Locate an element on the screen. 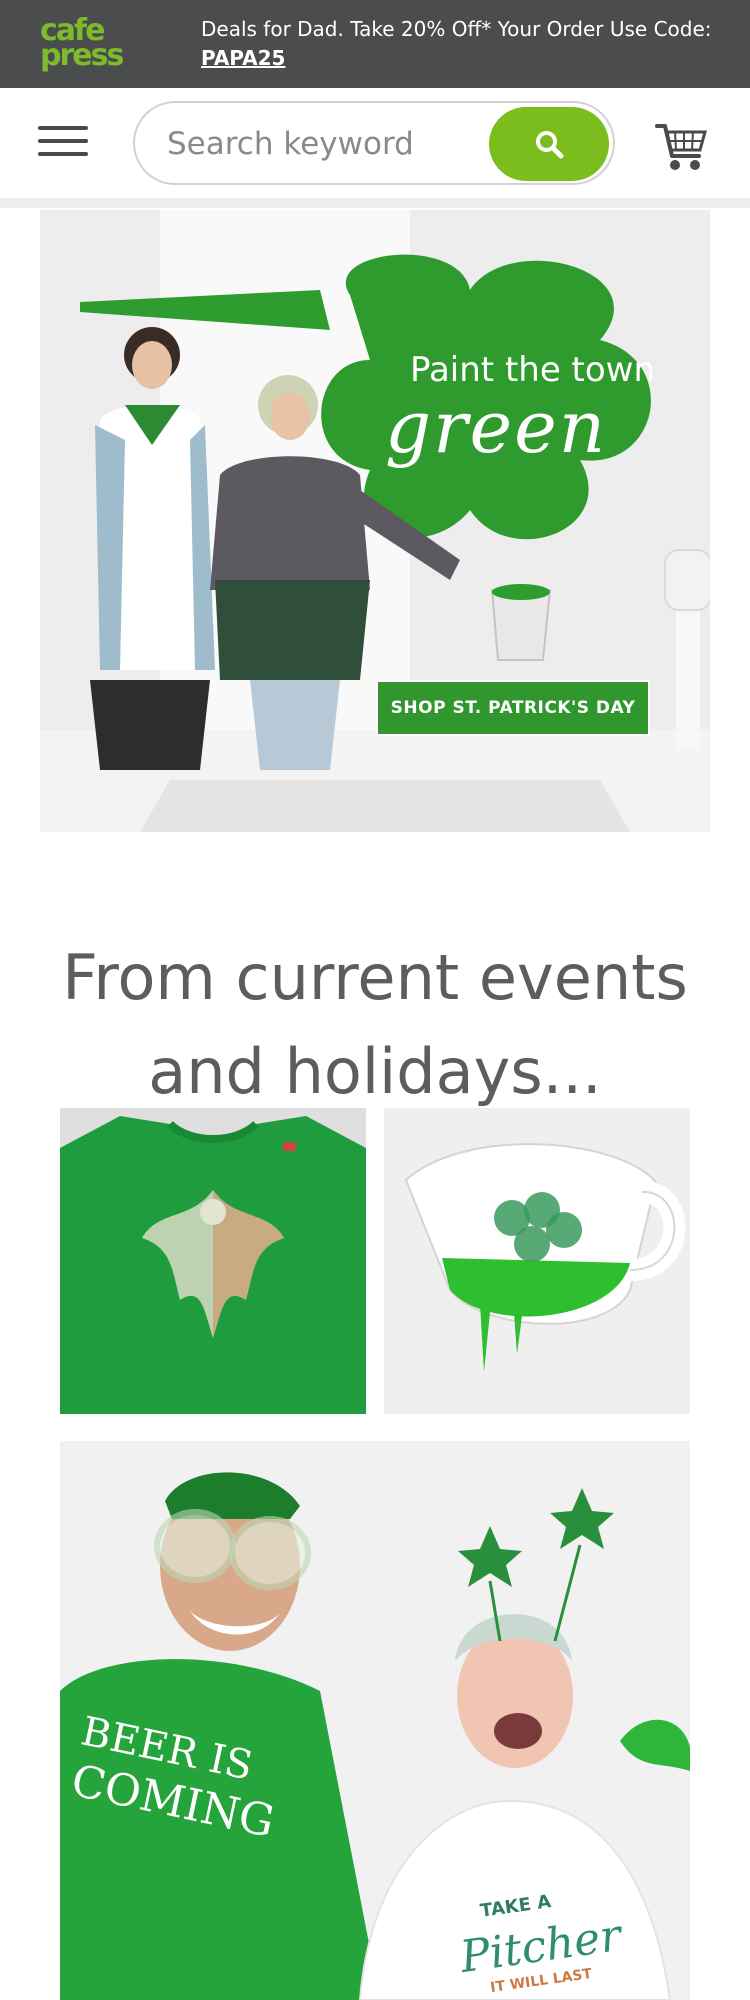 Image resolution: width=750 pixels, height=2000 pixels. product-tile-shirt is located at coordinates (213, 1261).